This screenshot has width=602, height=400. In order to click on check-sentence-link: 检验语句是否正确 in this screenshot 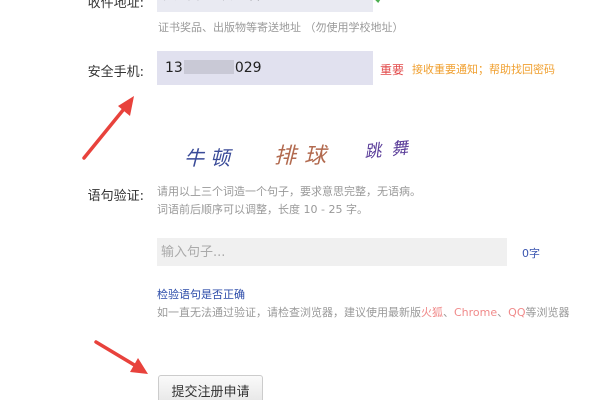, I will do `click(201, 294)`.